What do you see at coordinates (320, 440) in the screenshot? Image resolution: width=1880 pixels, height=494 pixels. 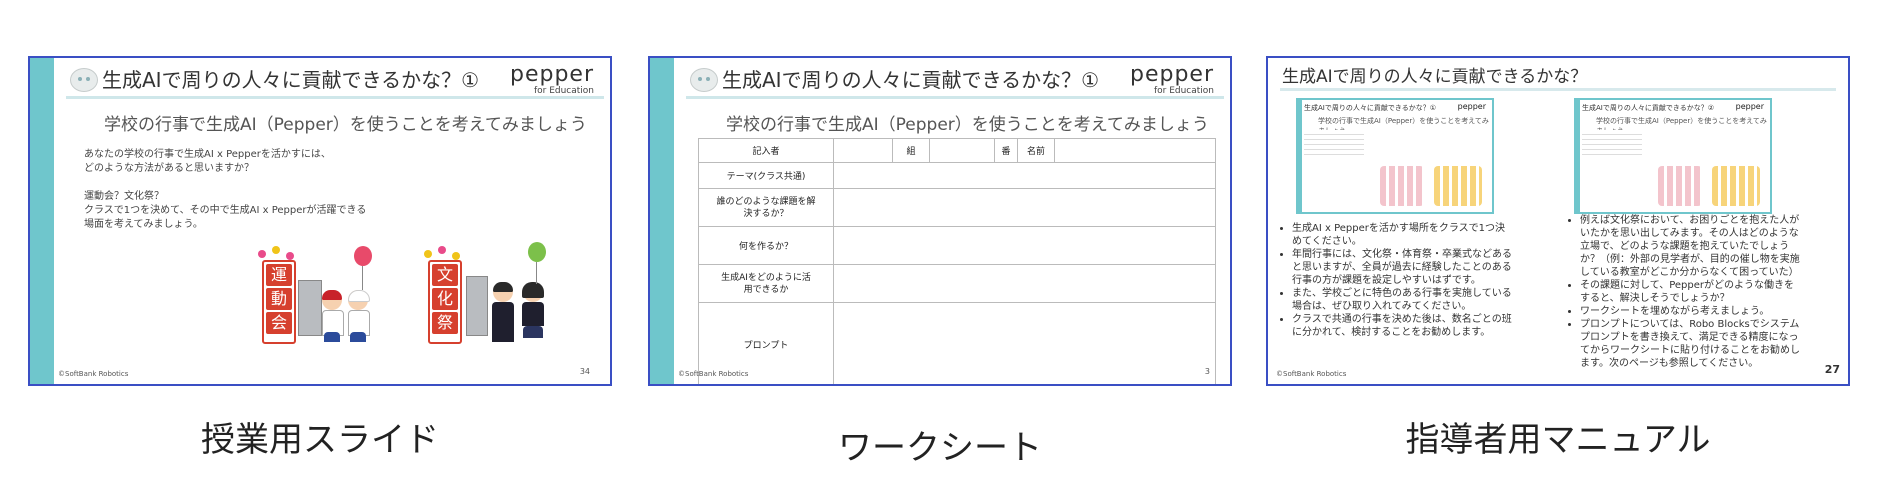 I see `caption-lesson-slide: 授業用スライド` at bounding box center [320, 440].